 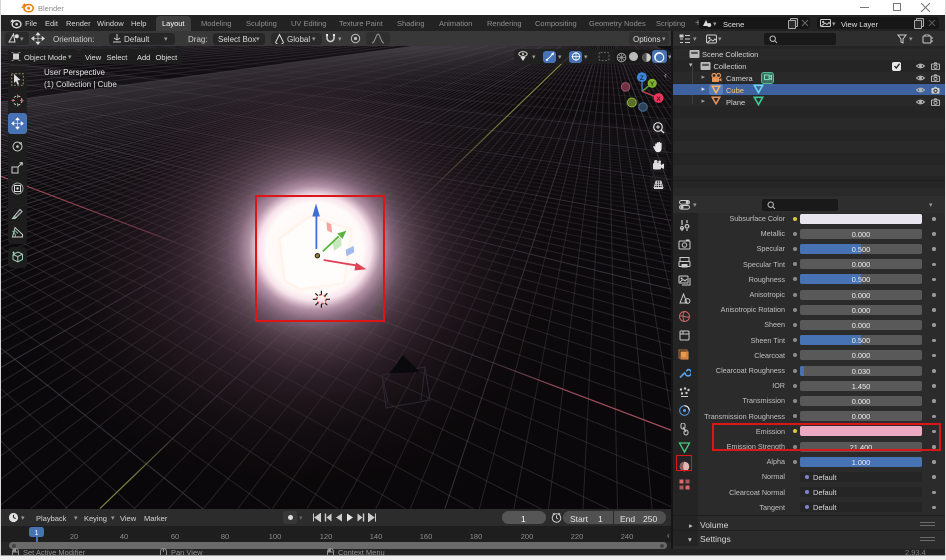 I want to click on svg-text: Y, so click(x=652, y=84).